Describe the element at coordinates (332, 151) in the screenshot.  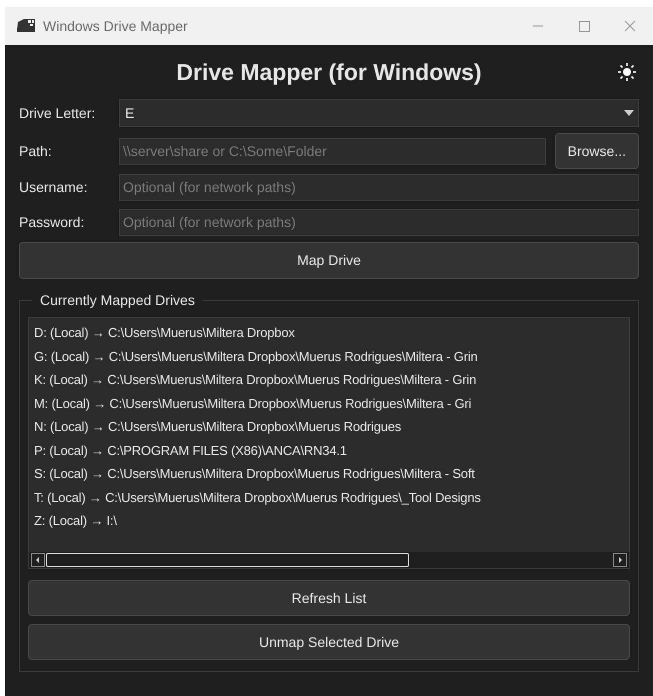
I see `path-input: \\server\share or C:\Some\Folder` at that location.